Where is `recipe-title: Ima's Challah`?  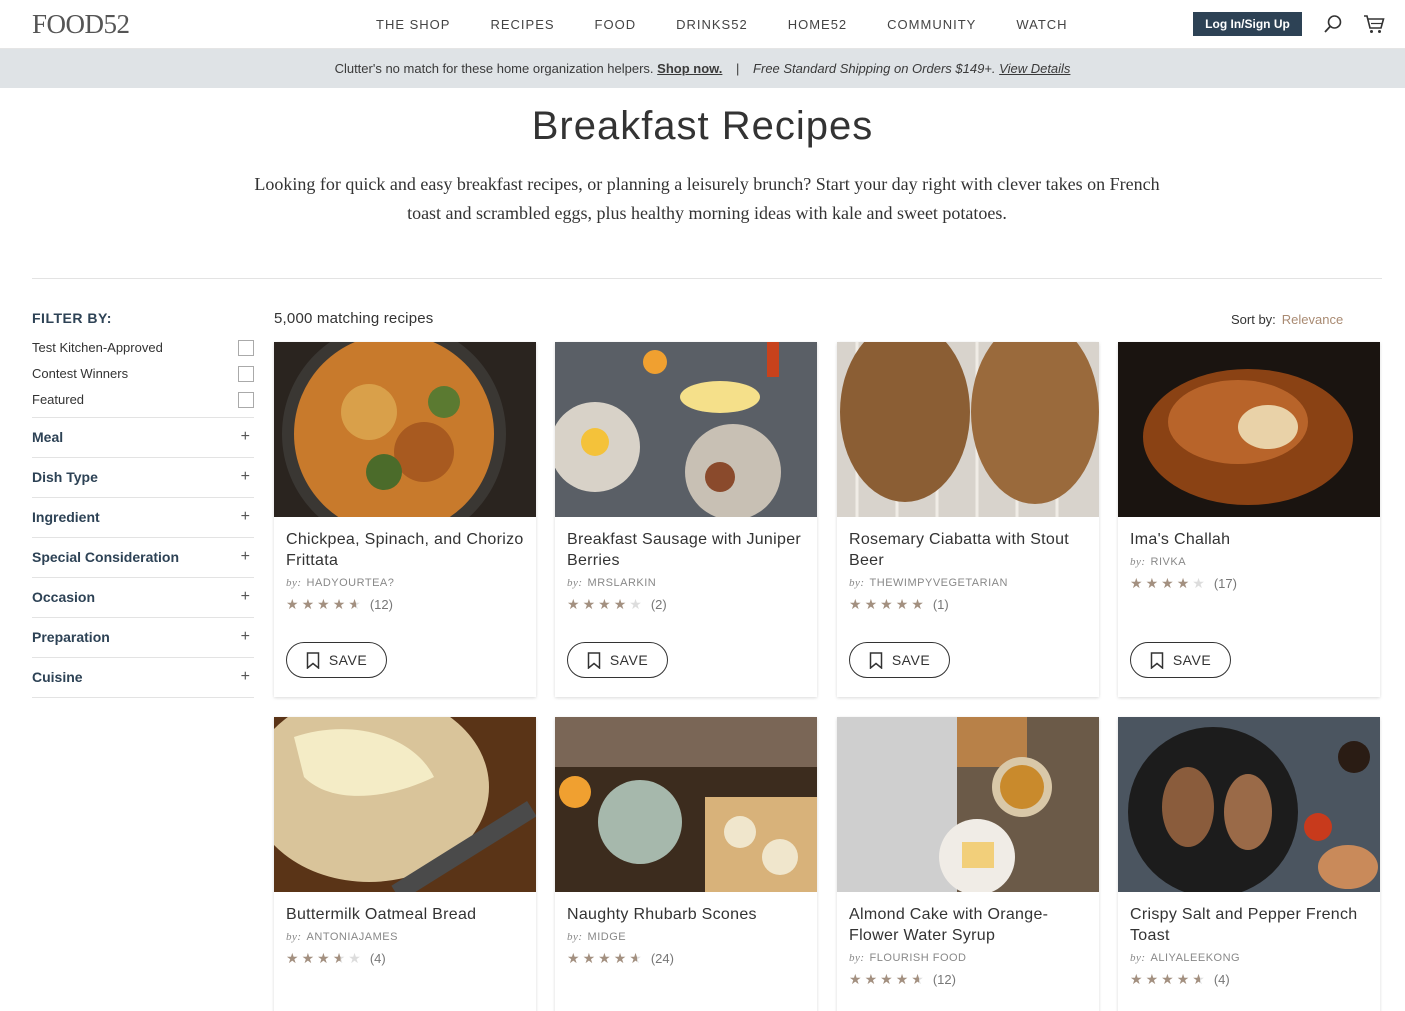 recipe-title: Ima's Challah is located at coordinates (1249, 539).